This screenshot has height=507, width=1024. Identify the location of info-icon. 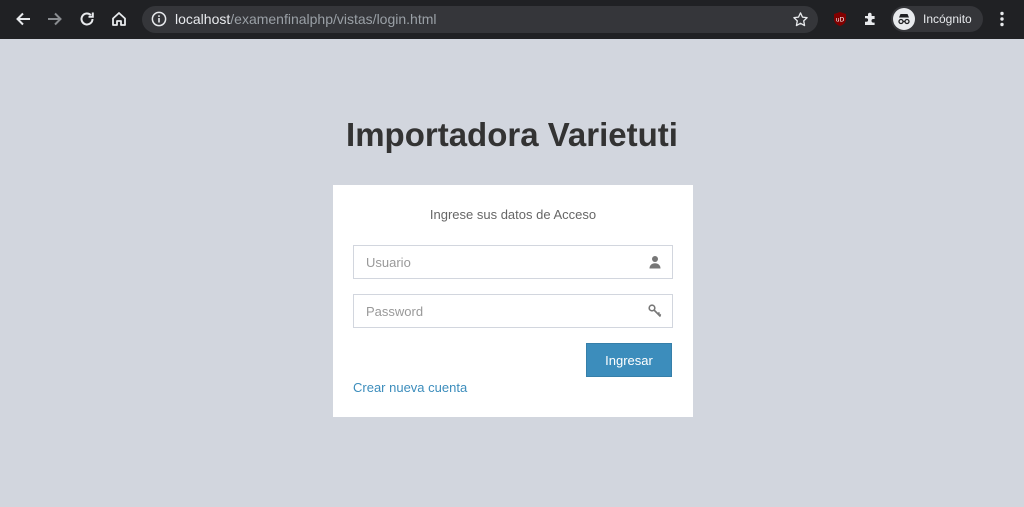
(159, 19).